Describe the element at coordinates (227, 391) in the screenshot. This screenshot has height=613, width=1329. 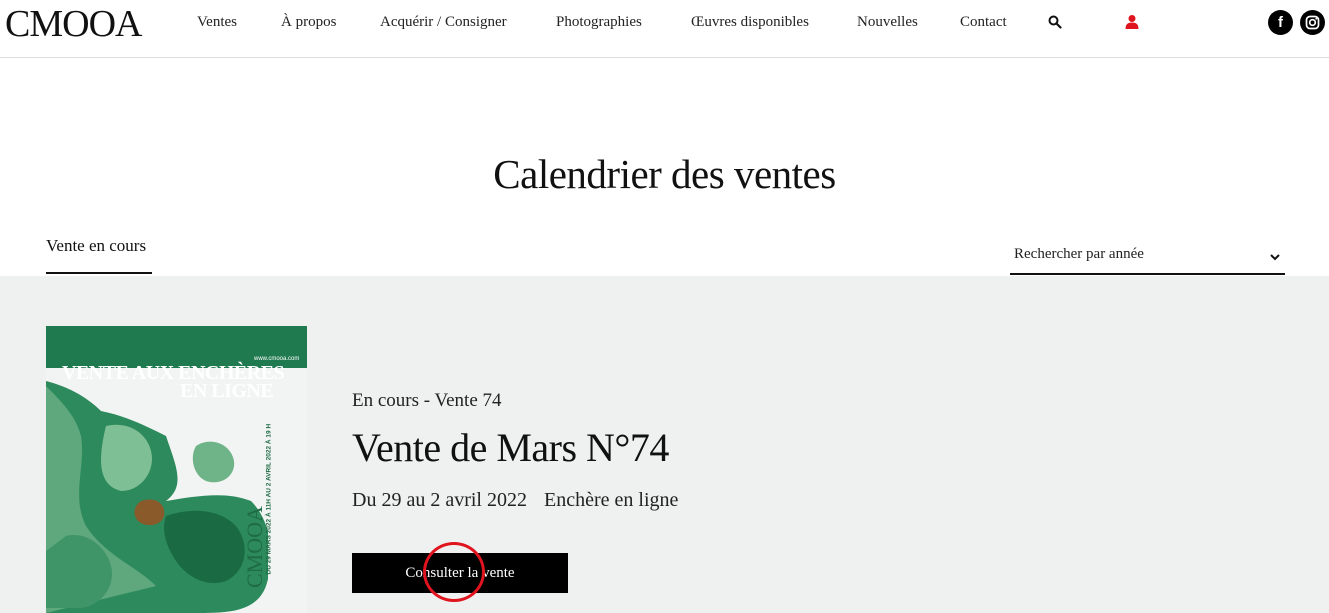
I see `poster-headline-line2: EN LIGNE` at that location.